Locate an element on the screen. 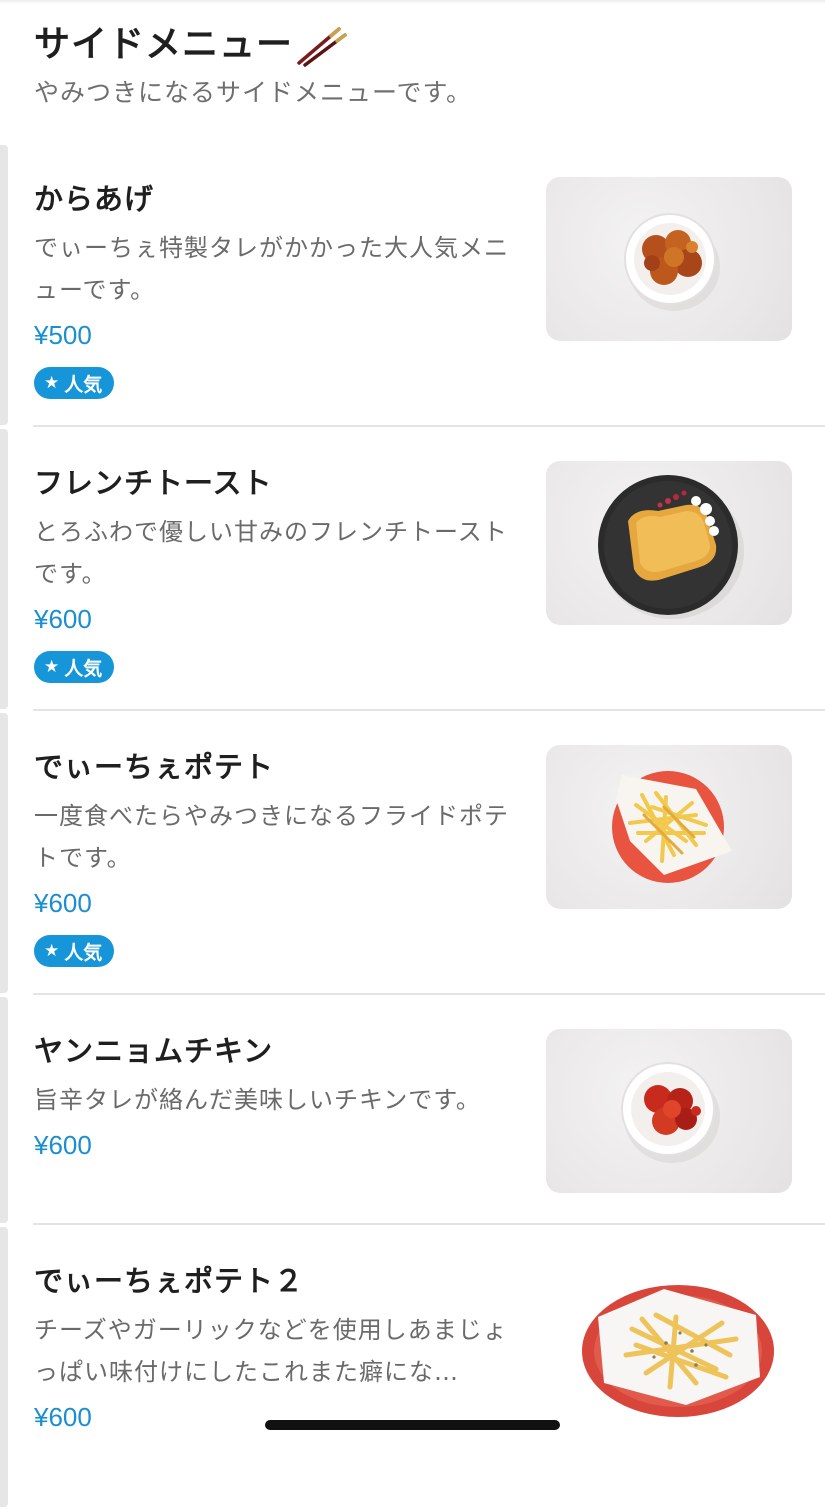 The height and width of the screenshot is (1509, 825). item-description: でぃーちぇ特製タレがかかった大人気メニューです。 is located at coordinates (271, 269).